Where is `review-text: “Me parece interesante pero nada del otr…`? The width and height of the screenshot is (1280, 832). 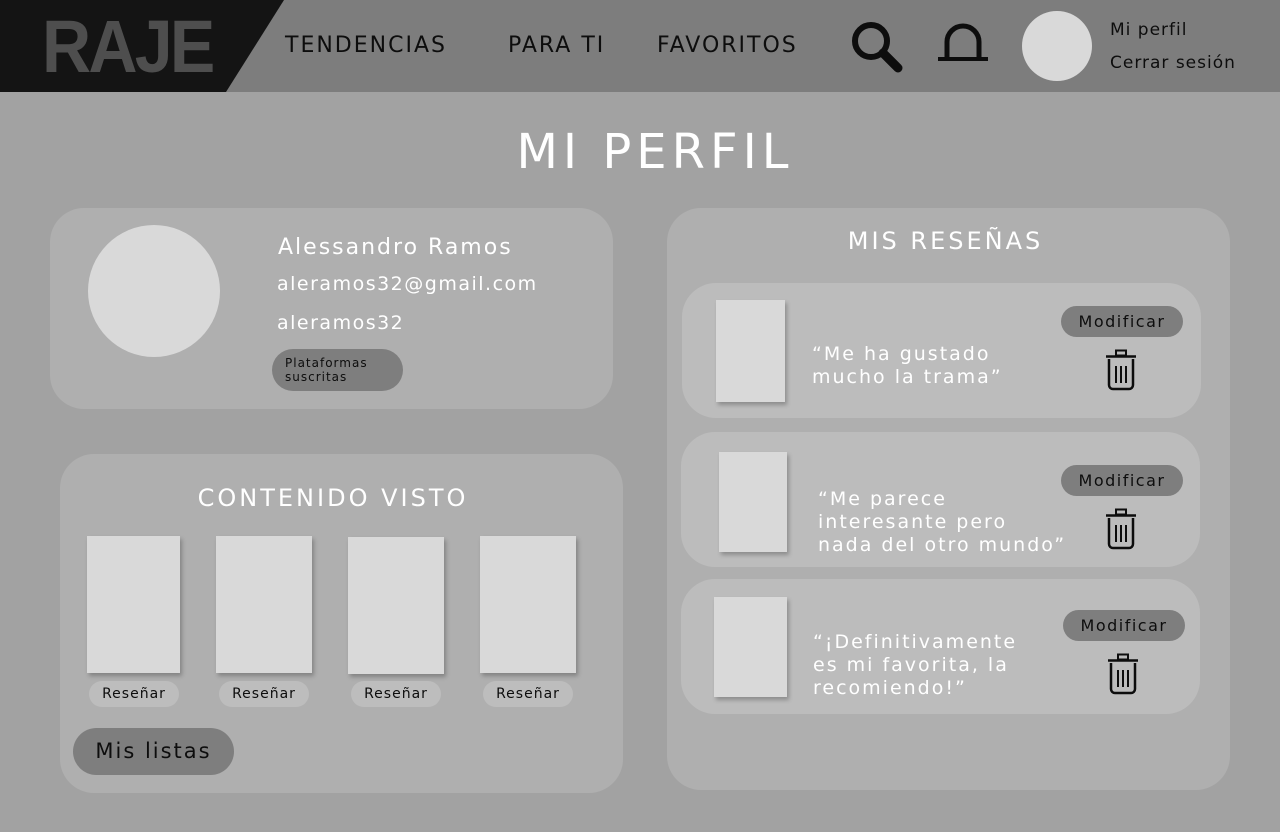 review-text: “Me parece interesante pero nada del otr… is located at coordinates (942, 522).